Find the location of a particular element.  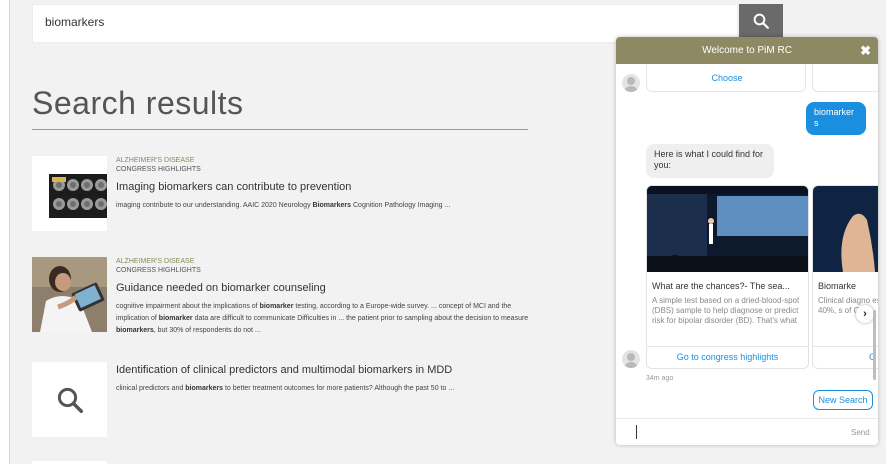

chat-message-input is located at coordinates (731, 432).